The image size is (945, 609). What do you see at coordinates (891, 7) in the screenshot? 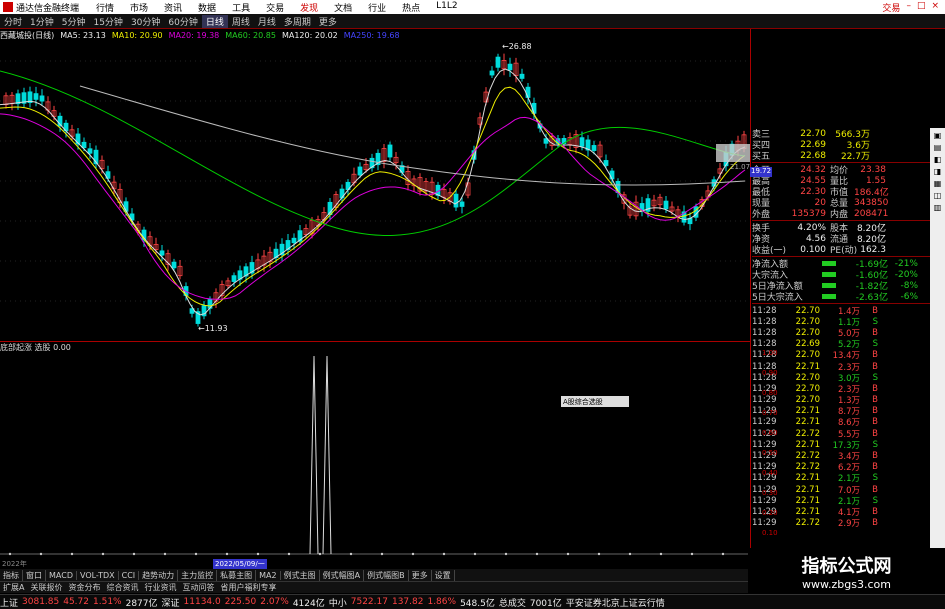
I see `trade-button: 交易` at bounding box center [891, 7].